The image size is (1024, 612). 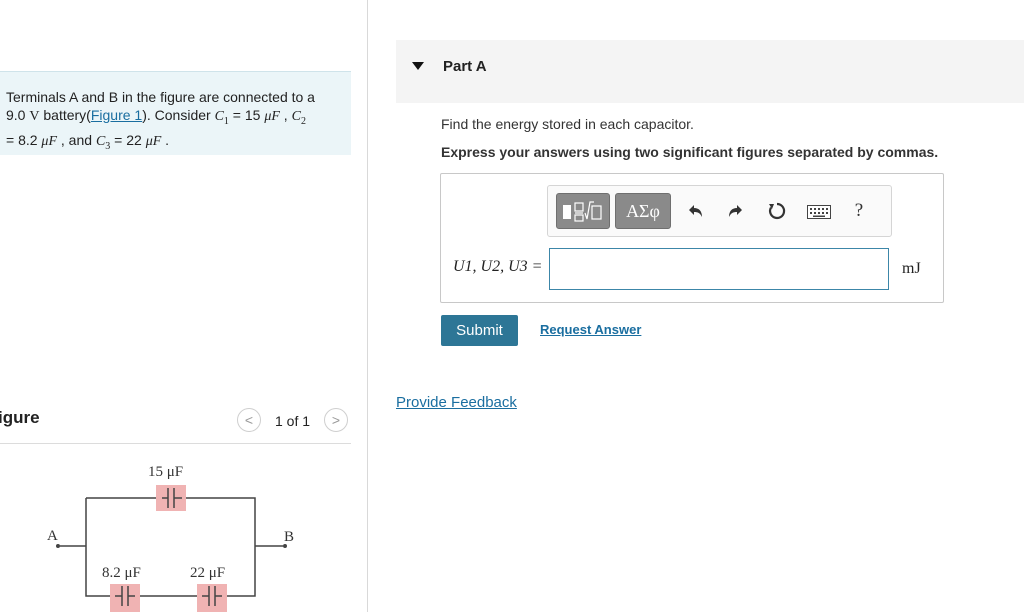 What do you see at coordinates (719, 269) in the screenshot?
I see `answer-input` at bounding box center [719, 269].